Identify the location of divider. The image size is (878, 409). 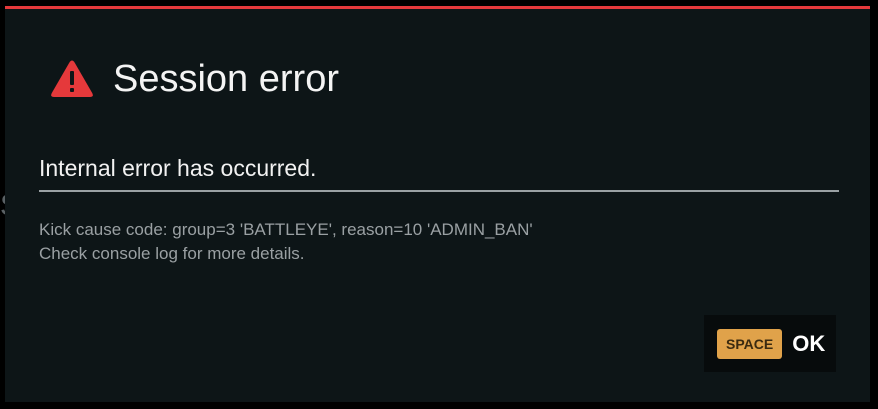
(439, 191).